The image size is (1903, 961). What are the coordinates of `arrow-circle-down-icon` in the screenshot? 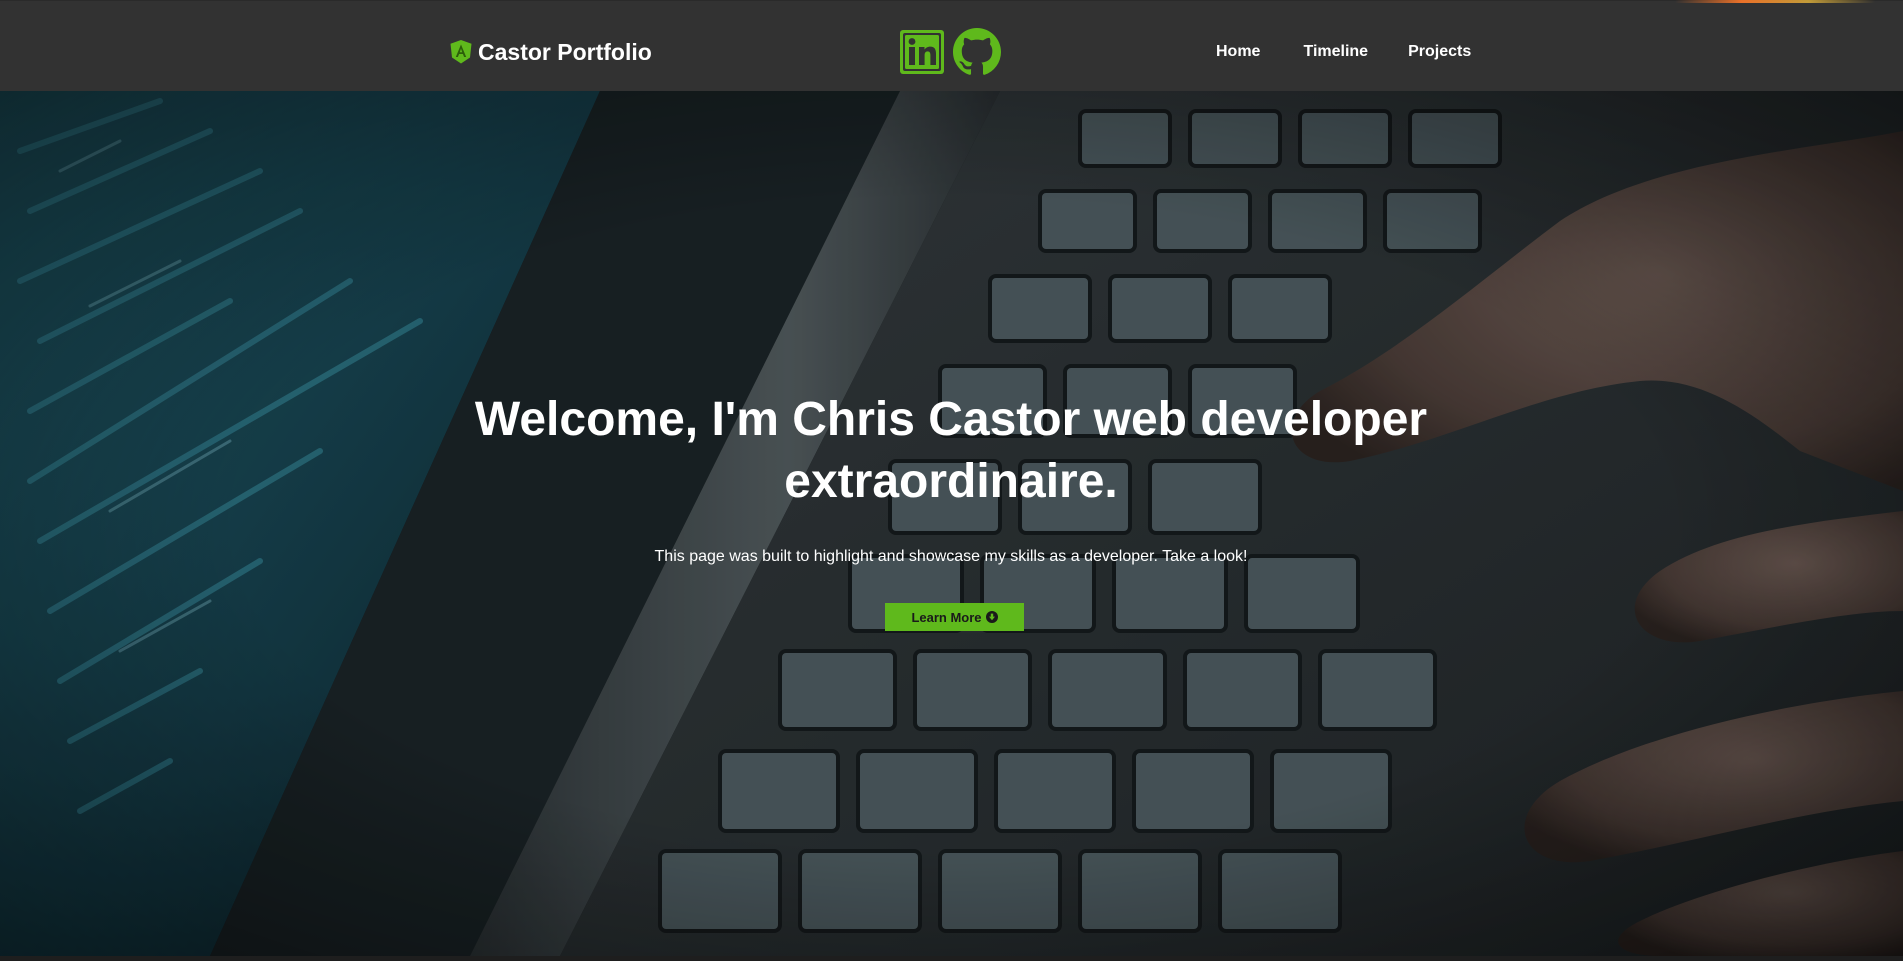 It's located at (991, 617).